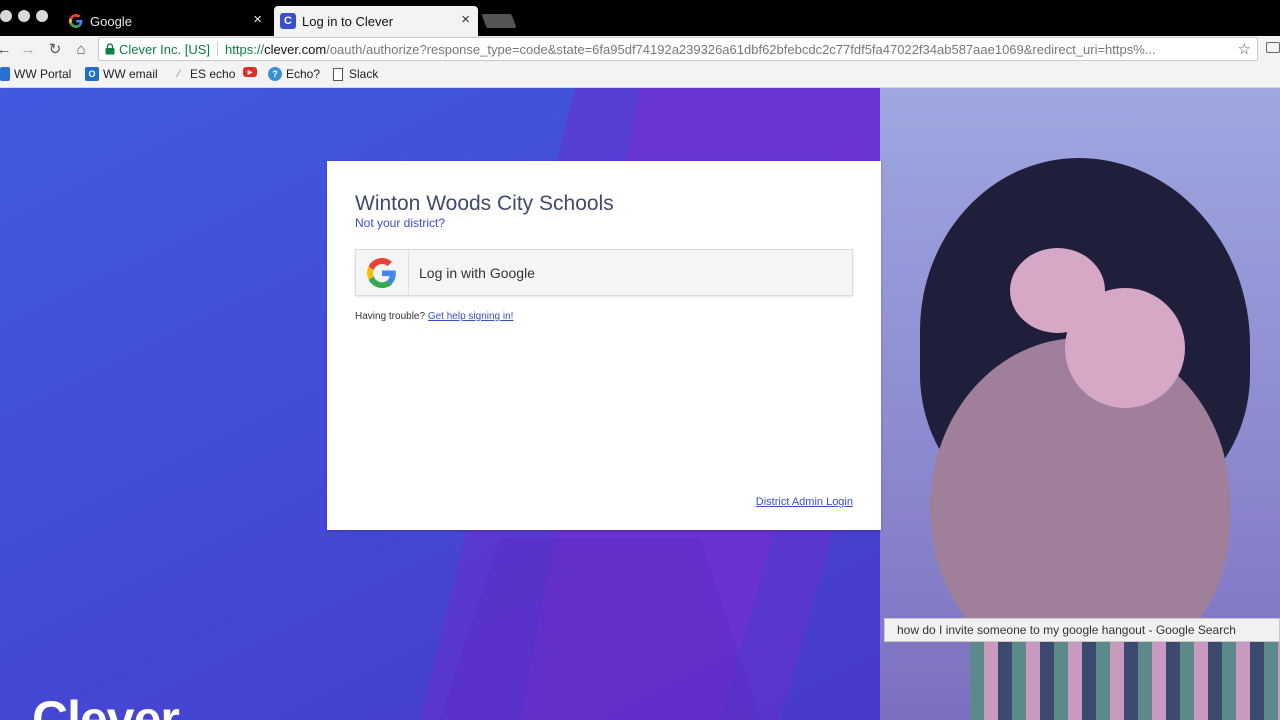 Image resolution: width=1280 pixels, height=720 pixels. I want to click on reload-icon: ↻, so click(55, 49).